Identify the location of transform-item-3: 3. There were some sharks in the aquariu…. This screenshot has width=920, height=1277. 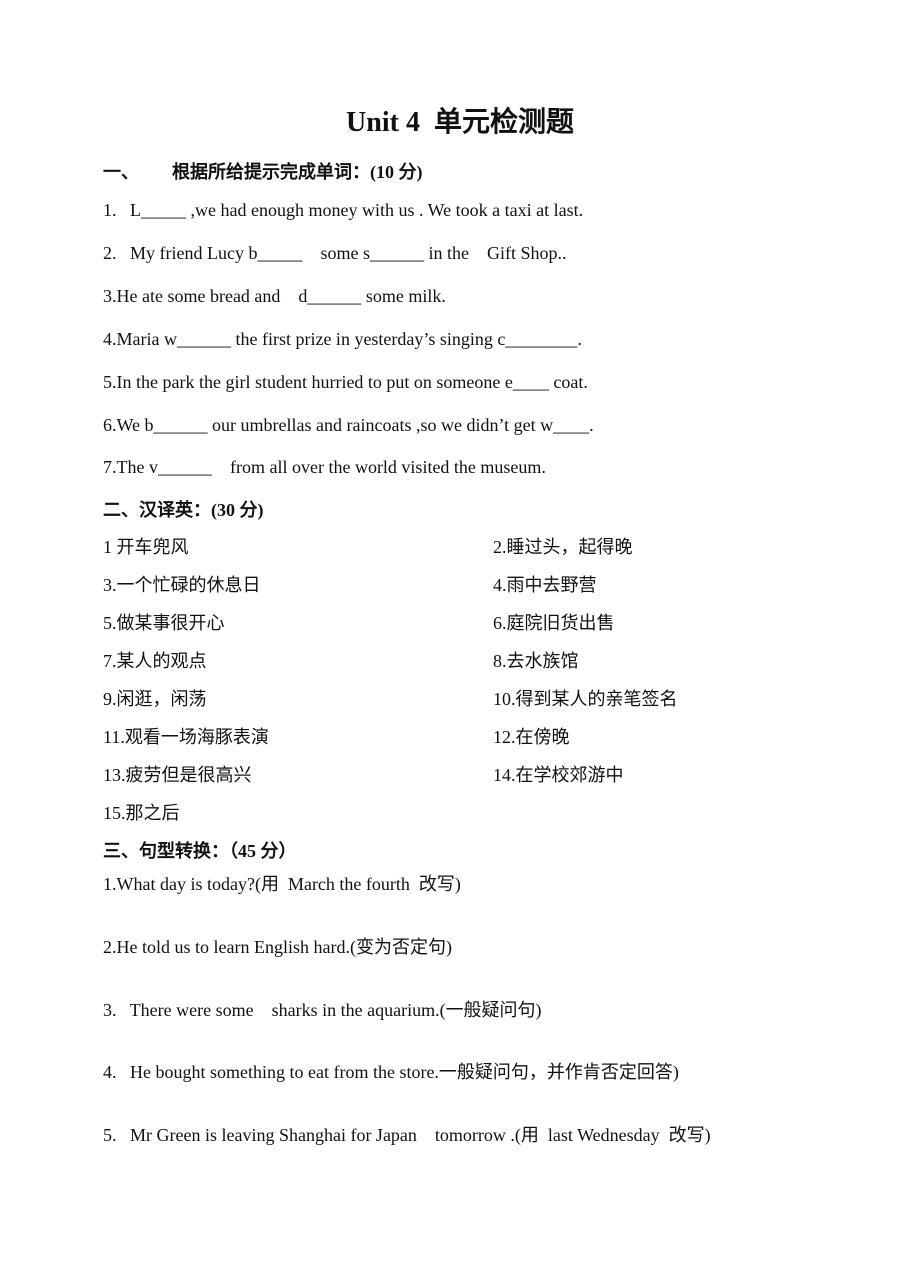
(322, 1010).